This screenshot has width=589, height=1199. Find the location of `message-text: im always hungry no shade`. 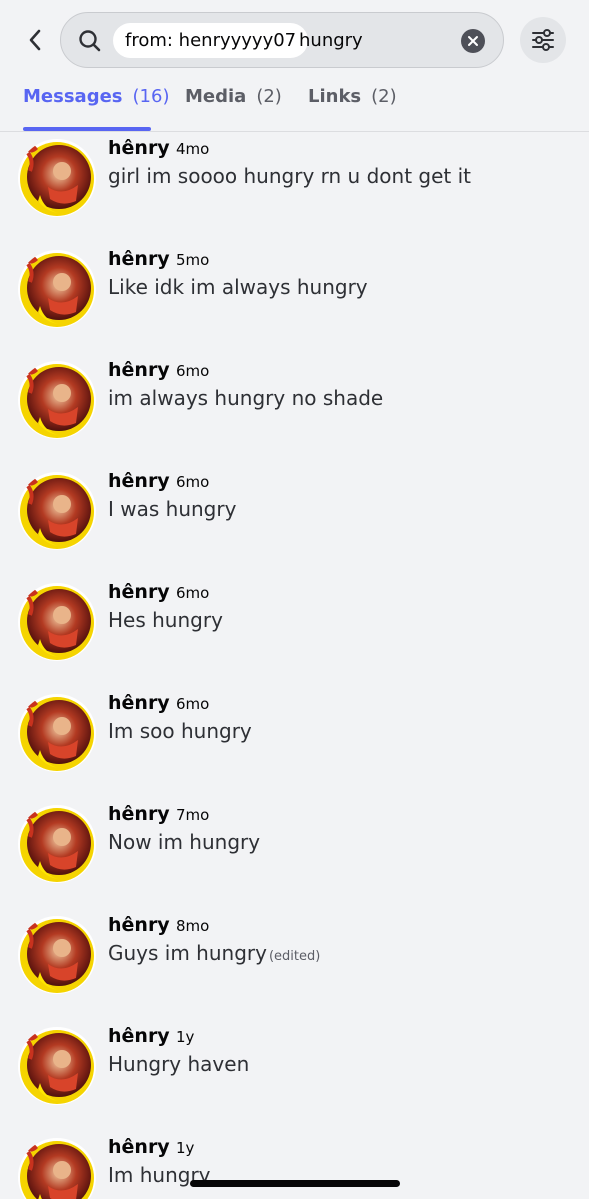

message-text: im always hungry no shade is located at coordinates (246, 398).